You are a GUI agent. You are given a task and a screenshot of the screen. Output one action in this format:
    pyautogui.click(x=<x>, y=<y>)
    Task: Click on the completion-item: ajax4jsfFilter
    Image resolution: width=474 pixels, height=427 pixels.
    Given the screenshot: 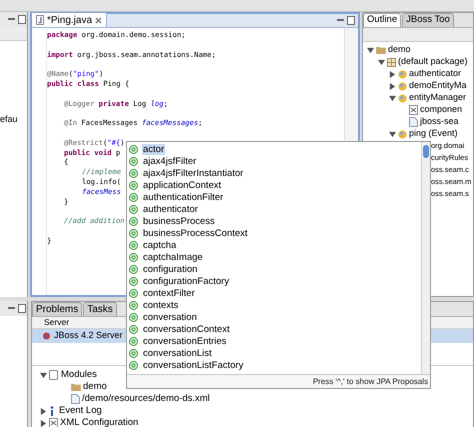 What is the action you would take?
    pyautogui.click(x=170, y=161)
    